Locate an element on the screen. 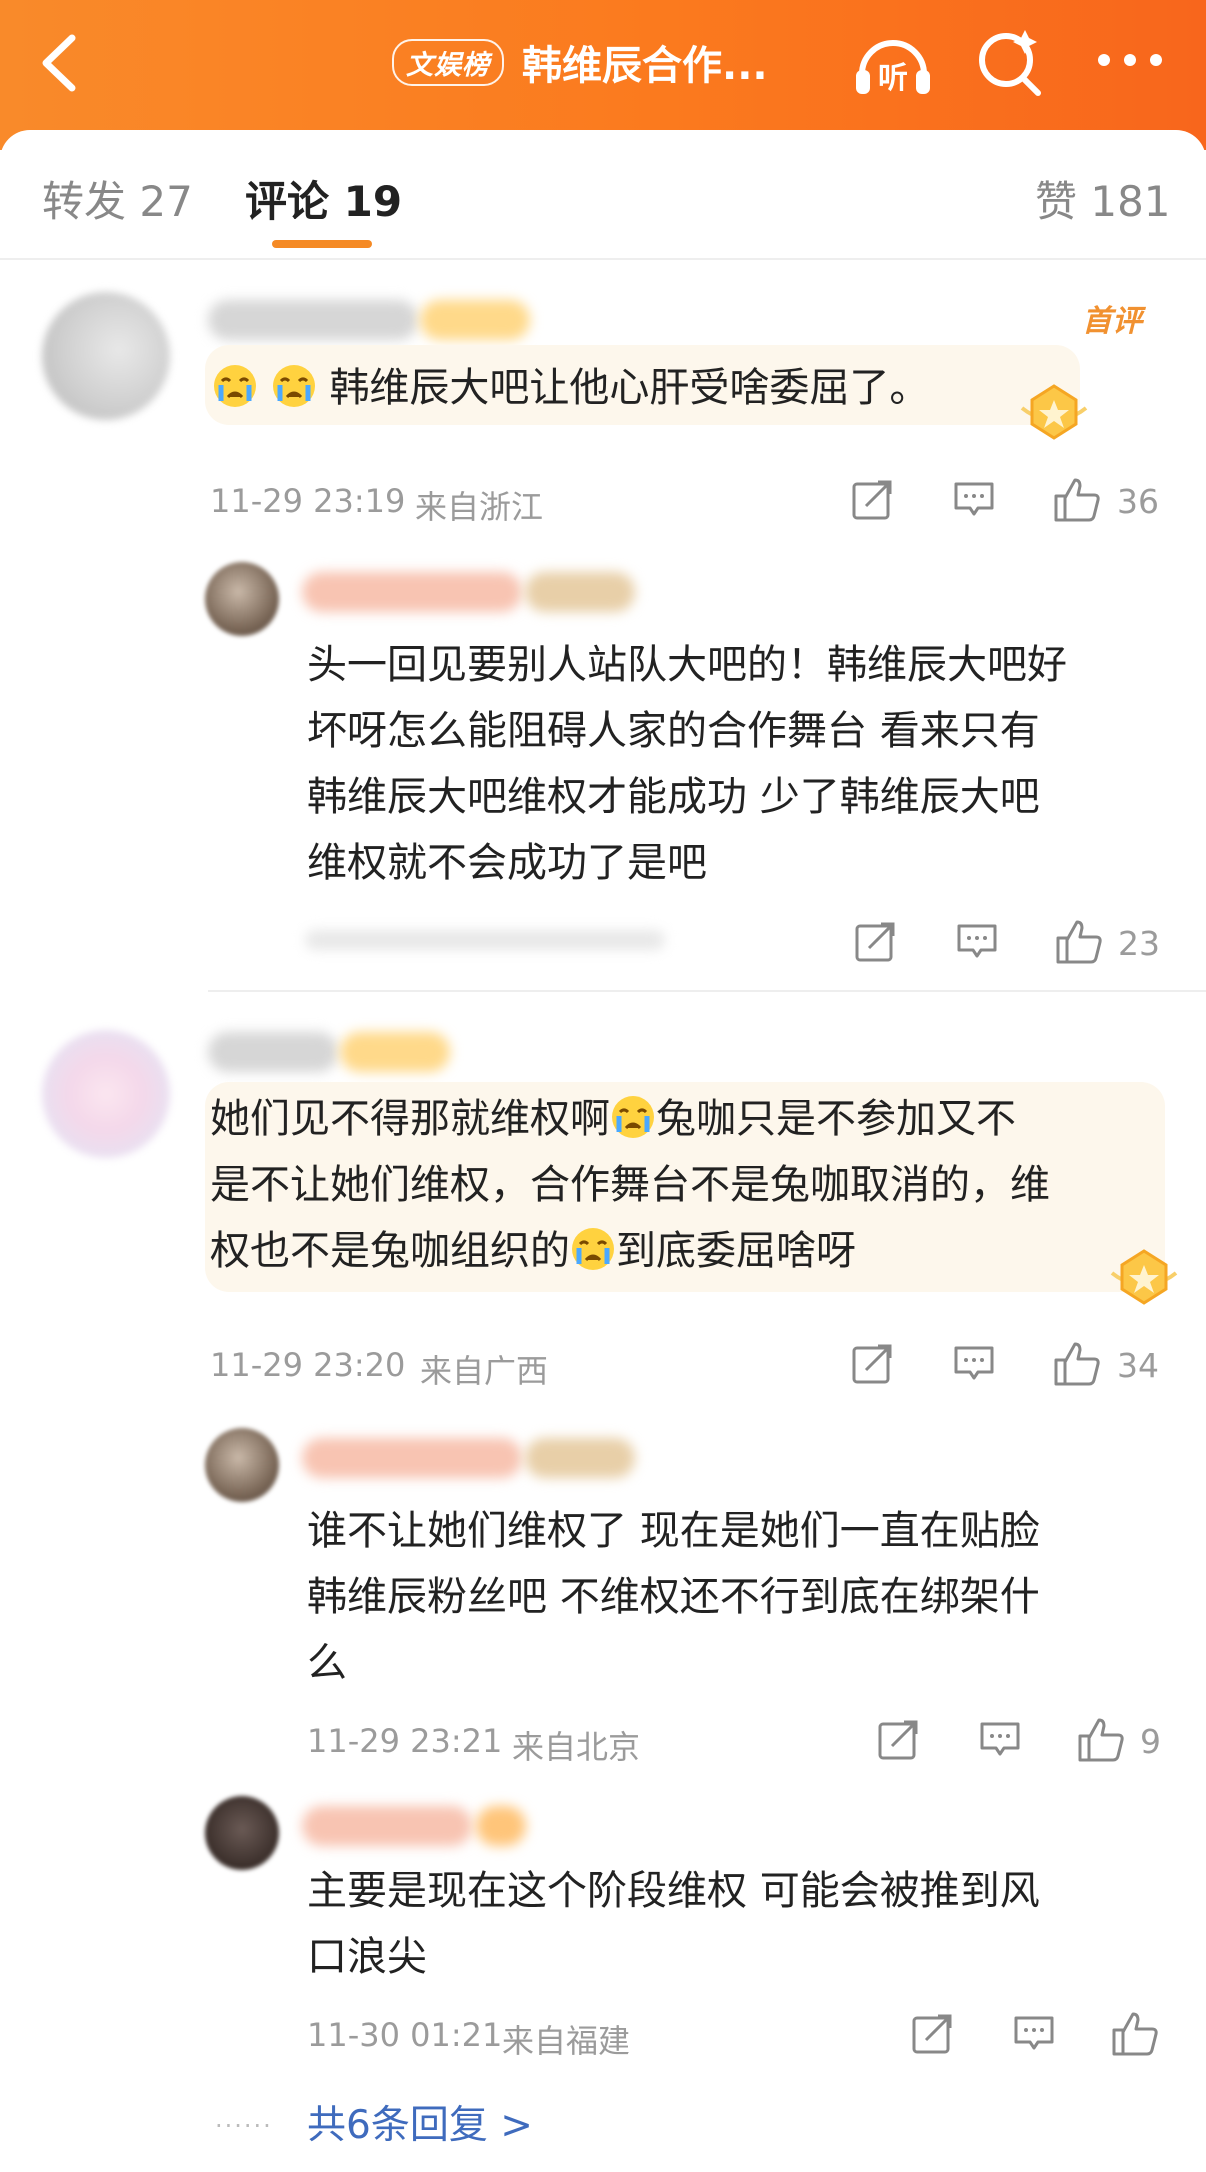 The image size is (1206, 2172). first-comment-badge: 首评 is located at coordinates (1112, 321).